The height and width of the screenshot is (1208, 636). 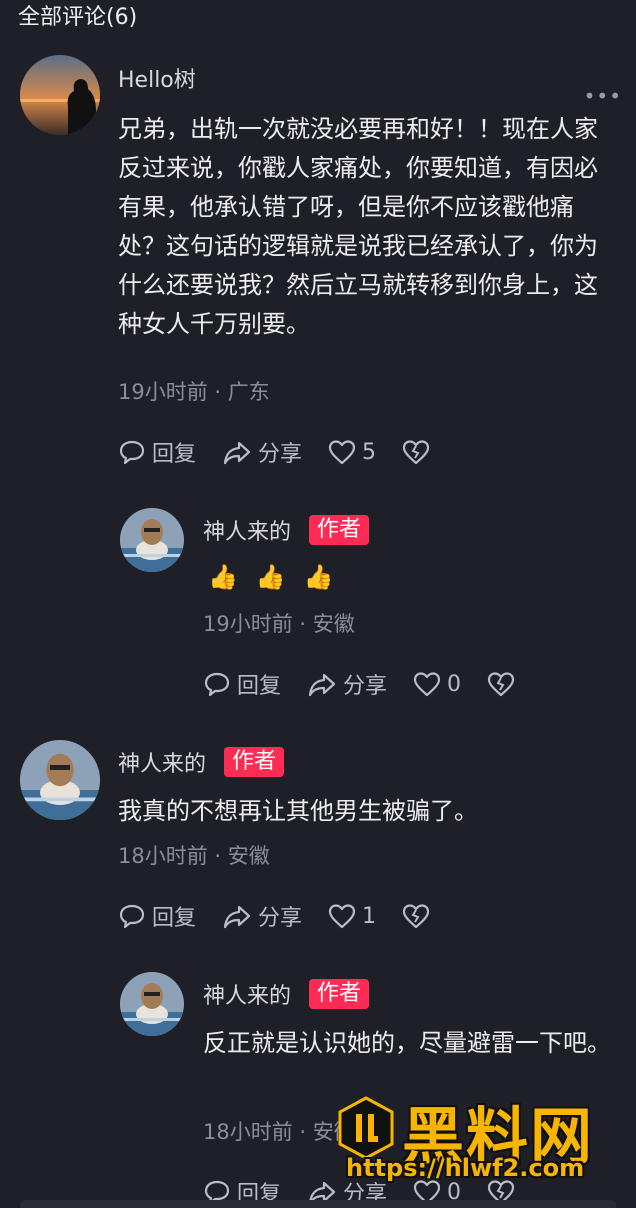 What do you see at coordinates (157, 78) in the screenshot?
I see `comment-author: Hello树` at bounding box center [157, 78].